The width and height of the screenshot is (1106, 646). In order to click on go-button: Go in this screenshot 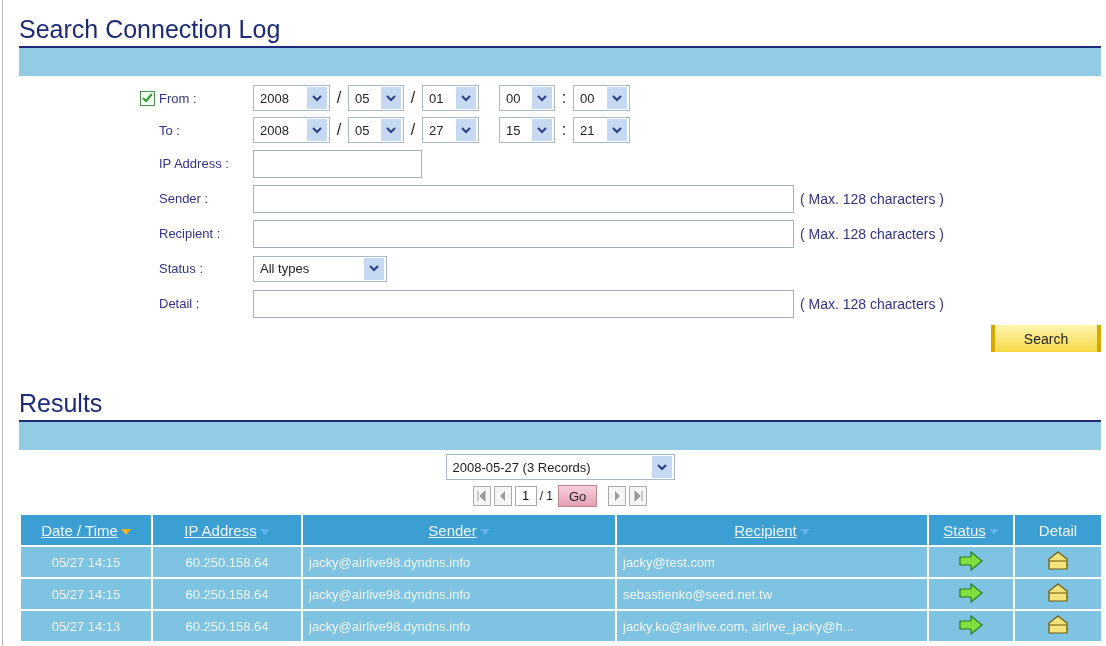, I will do `click(578, 496)`.